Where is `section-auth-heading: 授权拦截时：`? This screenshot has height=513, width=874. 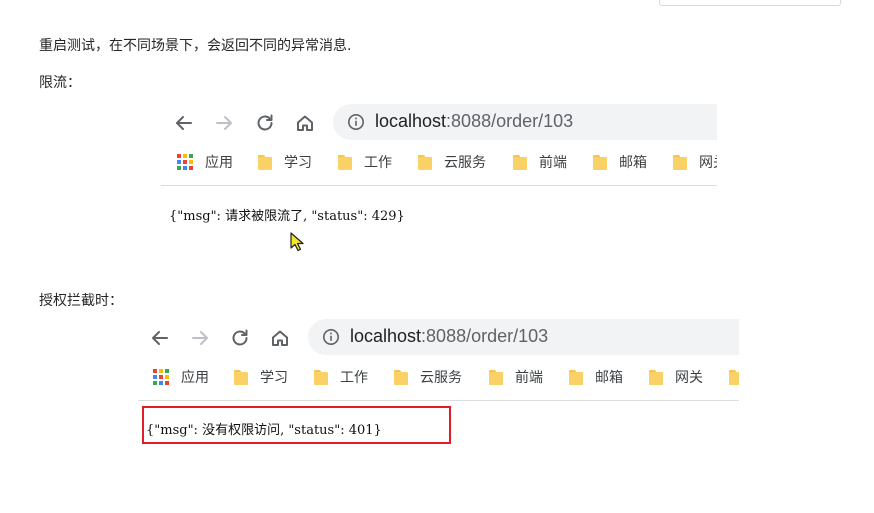
section-auth-heading: 授权拦截时： is located at coordinates (81, 301).